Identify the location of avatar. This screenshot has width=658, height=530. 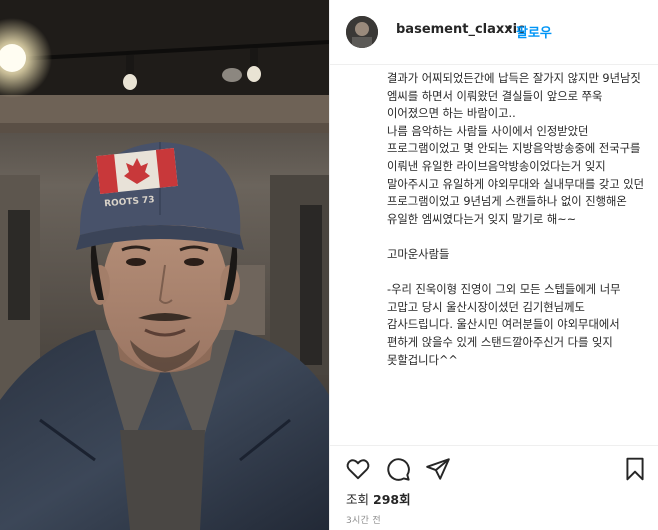
(362, 32).